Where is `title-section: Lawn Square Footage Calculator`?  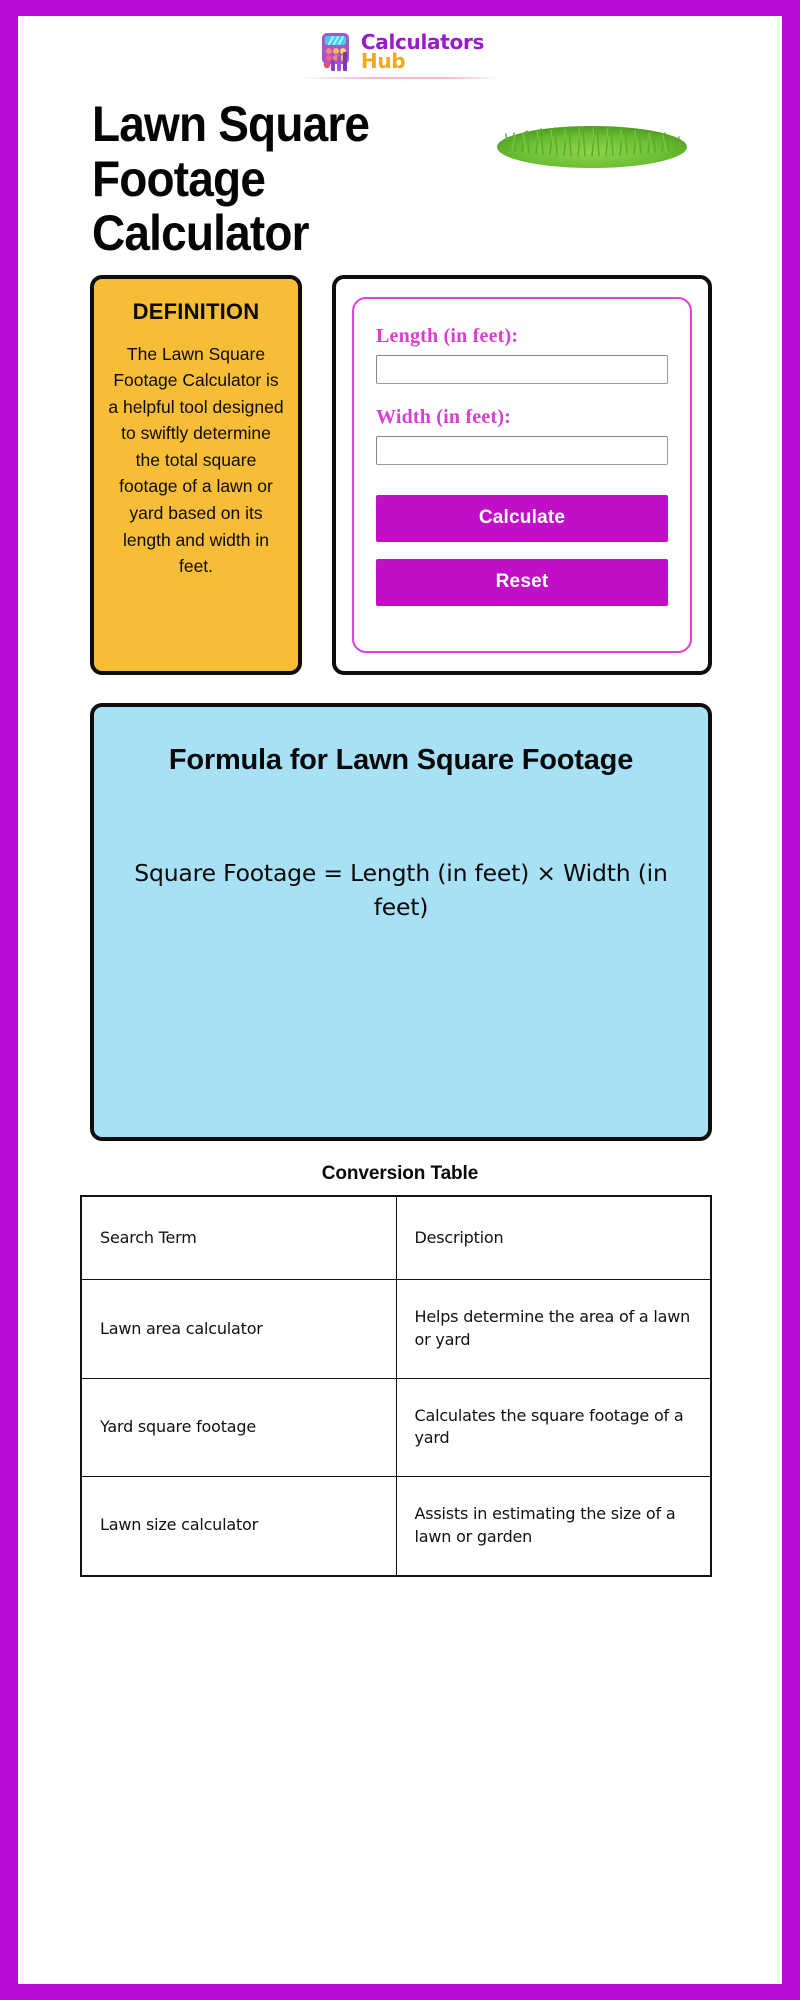
title-section: Lawn Square Footage Calculator is located at coordinates (400, 179).